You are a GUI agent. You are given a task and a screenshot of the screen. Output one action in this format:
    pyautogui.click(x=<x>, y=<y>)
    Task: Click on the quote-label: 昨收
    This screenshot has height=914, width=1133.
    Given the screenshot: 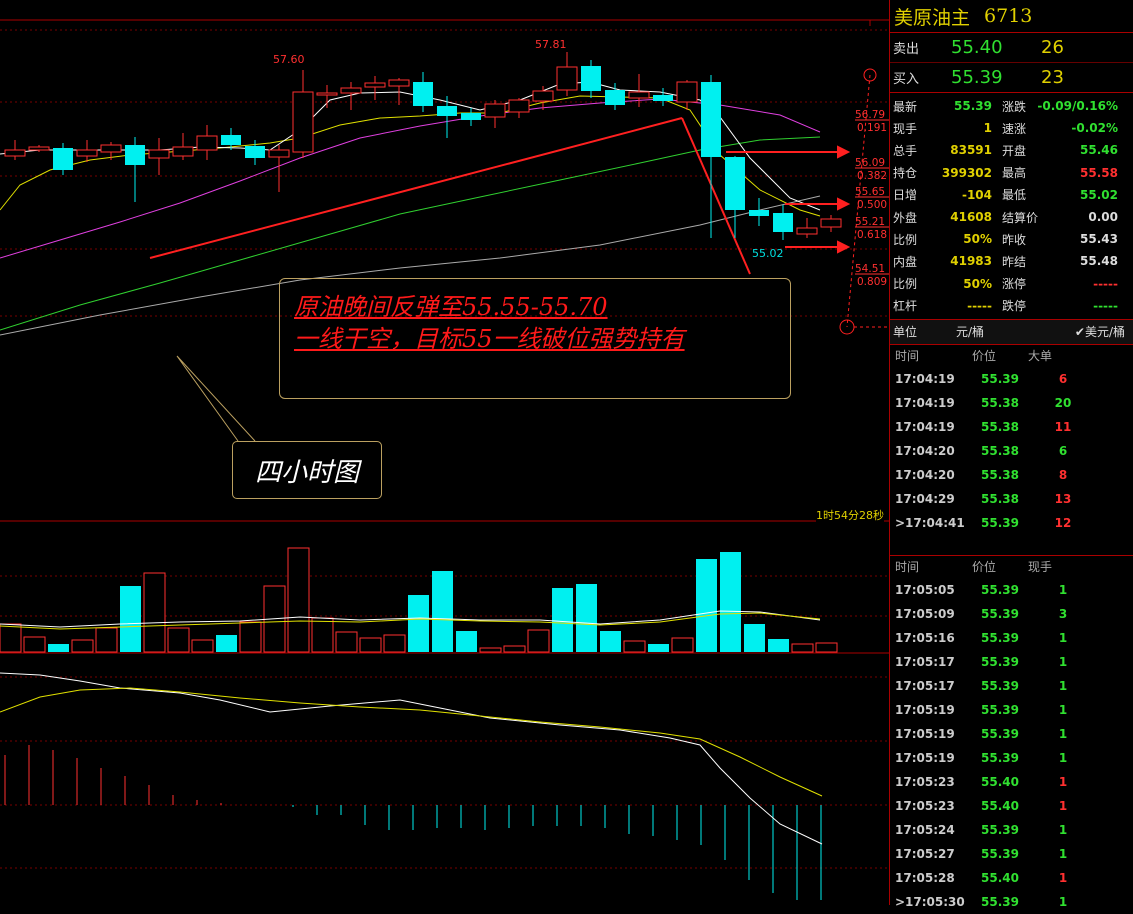 What is the action you would take?
    pyautogui.click(x=1014, y=239)
    